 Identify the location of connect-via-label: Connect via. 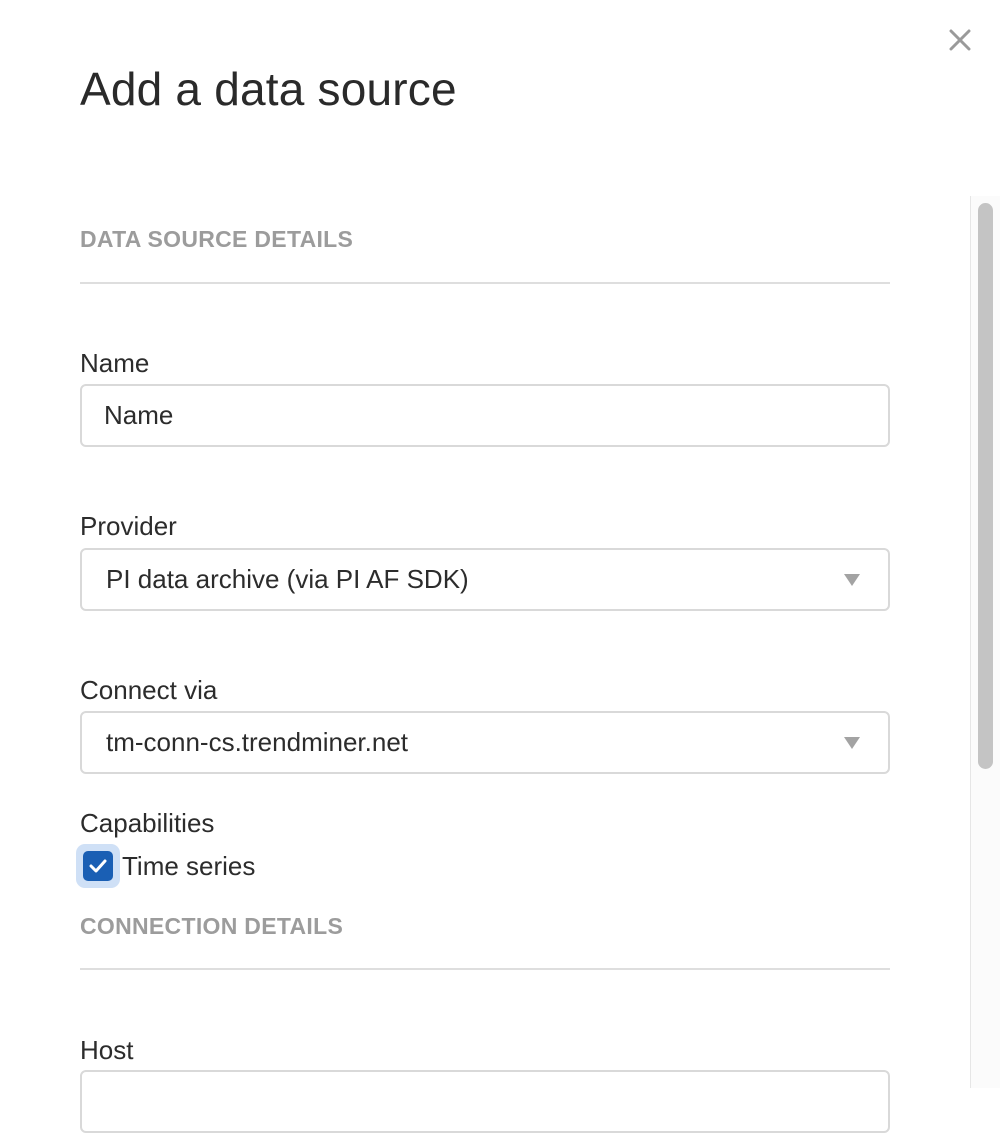
(149, 690).